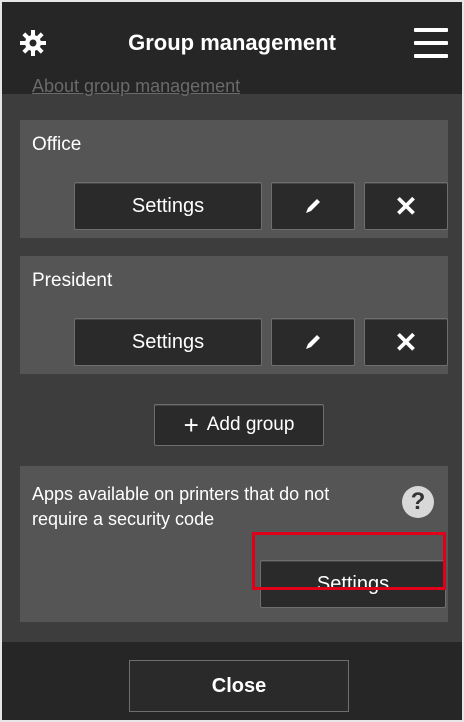 The width and height of the screenshot is (464, 722). I want to click on group-name: Office, so click(57, 144).